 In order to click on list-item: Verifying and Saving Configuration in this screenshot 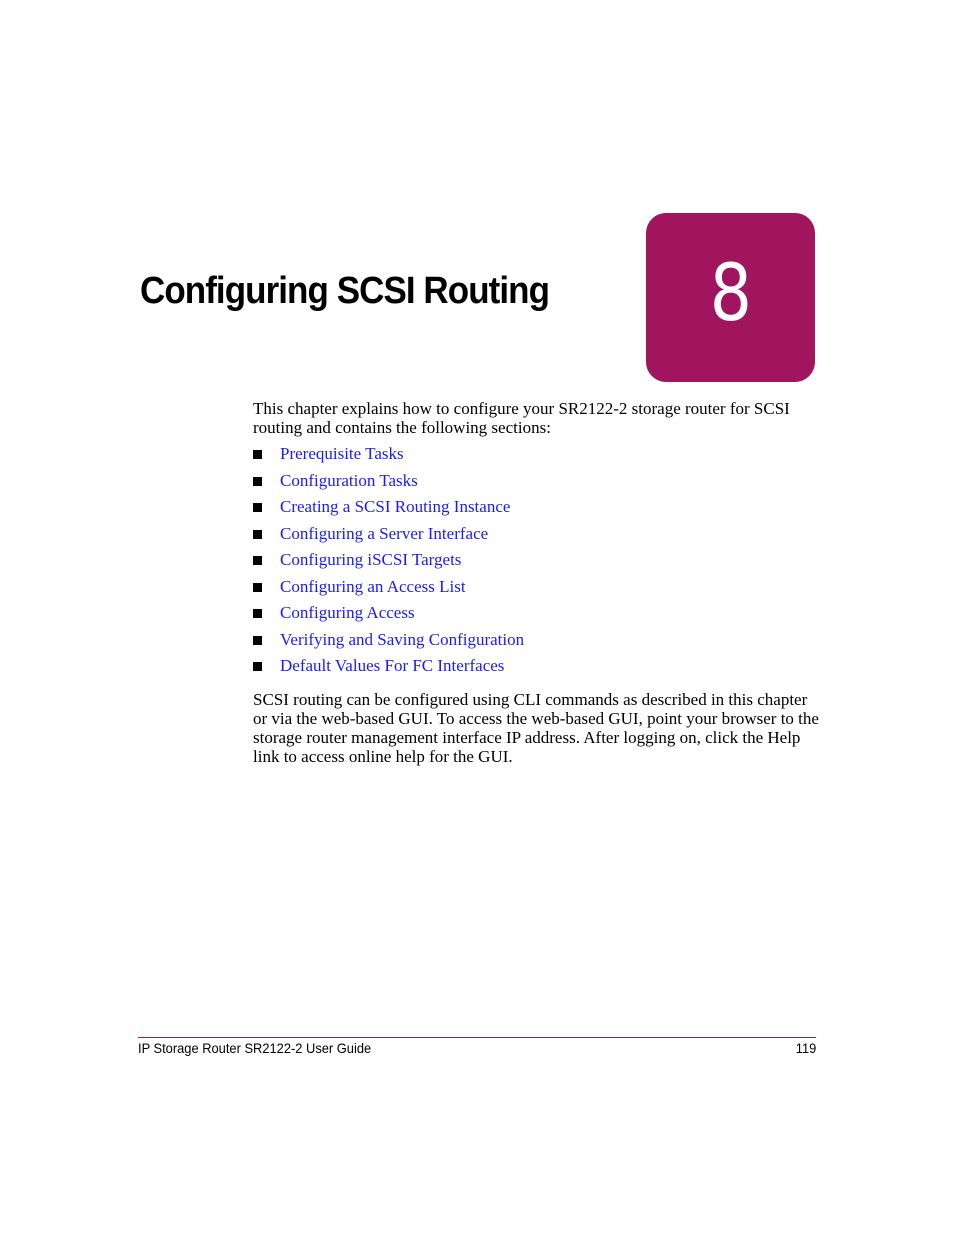, I will do `click(538, 643)`.